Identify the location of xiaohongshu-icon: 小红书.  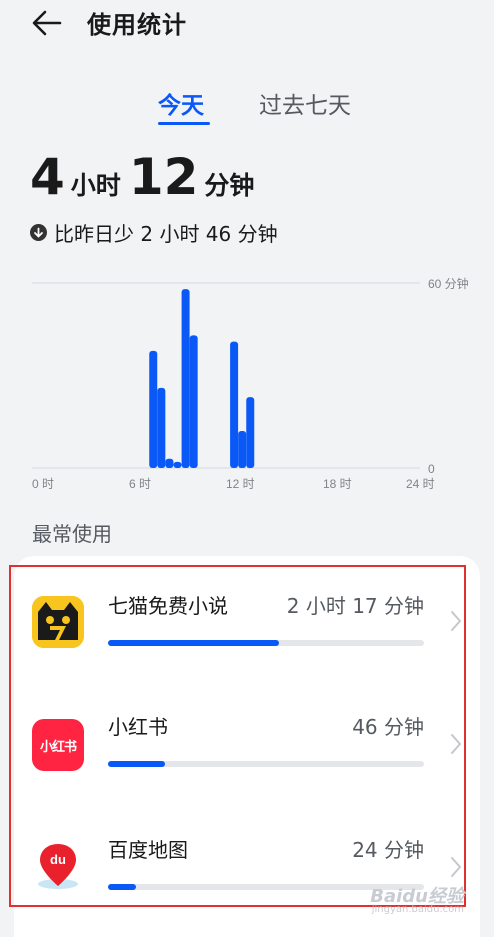
(58, 745).